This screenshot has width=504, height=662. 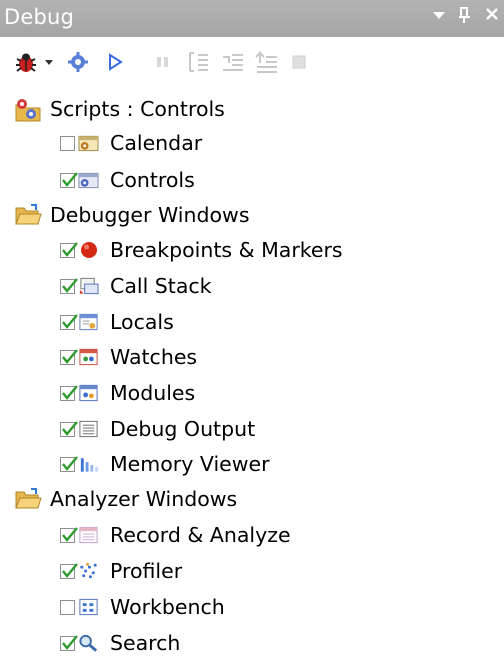 I want to click on watches-icon, so click(x=88, y=357).